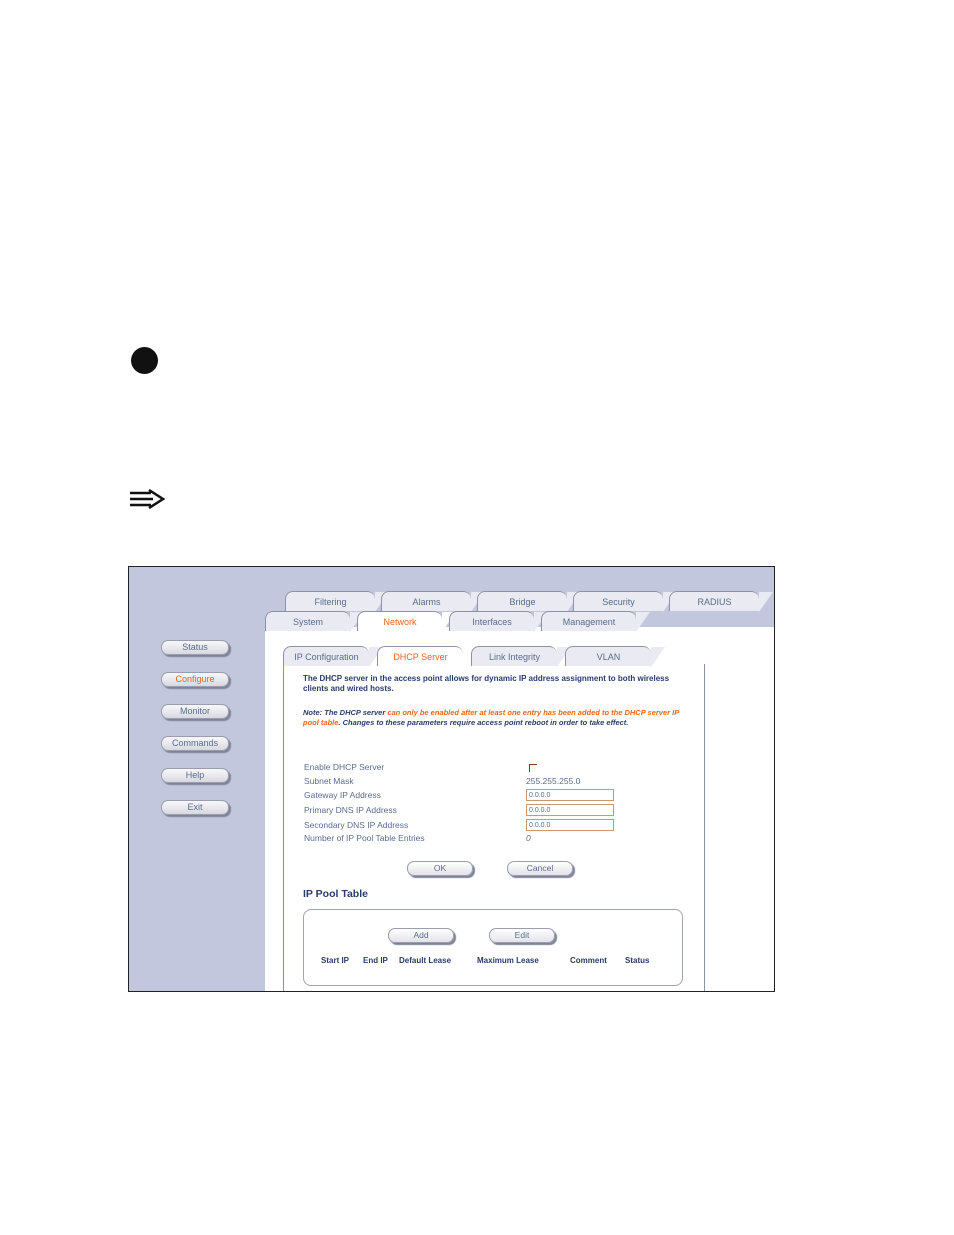 The image size is (954, 1235). What do you see at coordinates (195, 711) in the screenshot?
I see `monitor-button: Monitor` at bounding box center [195, 711].